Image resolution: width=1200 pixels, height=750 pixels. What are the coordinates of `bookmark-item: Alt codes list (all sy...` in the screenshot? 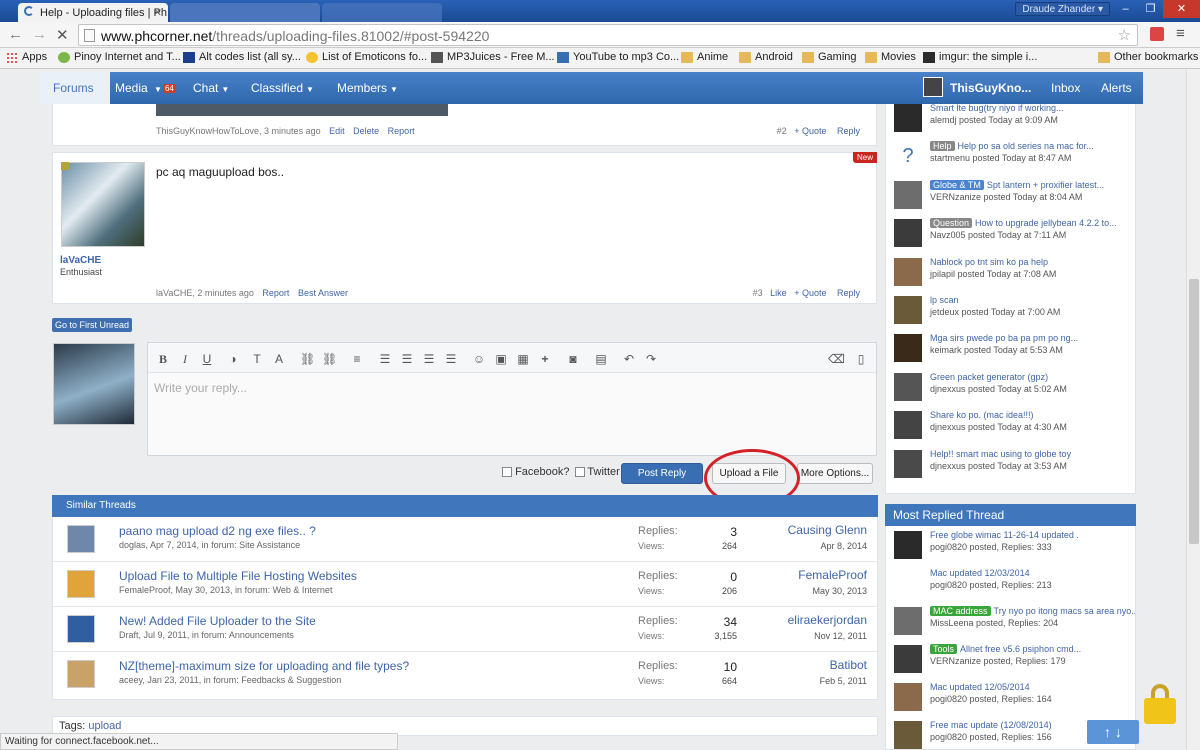 It's located at (242, 57).